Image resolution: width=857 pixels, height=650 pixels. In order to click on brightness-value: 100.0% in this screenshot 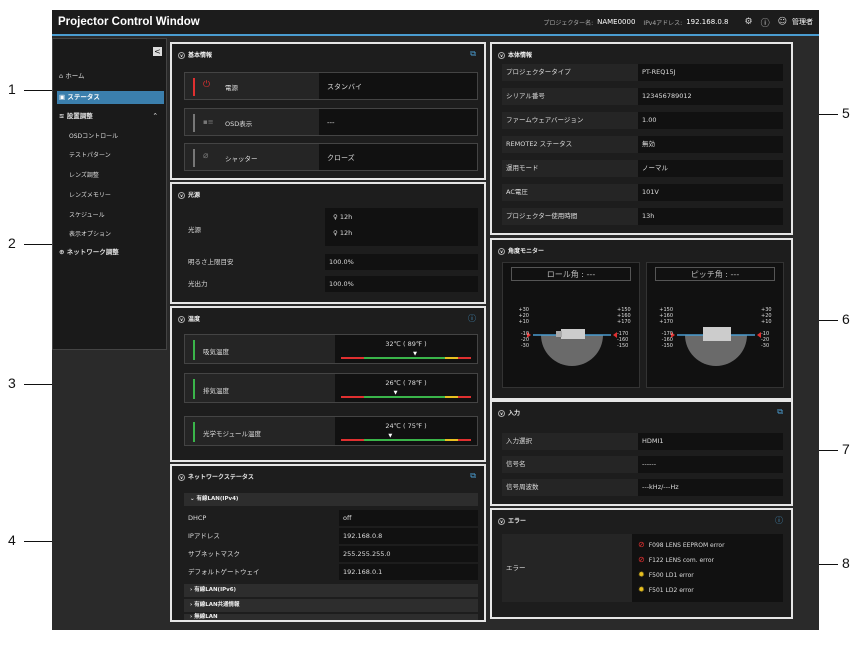, I will do `click(401, 262)`.